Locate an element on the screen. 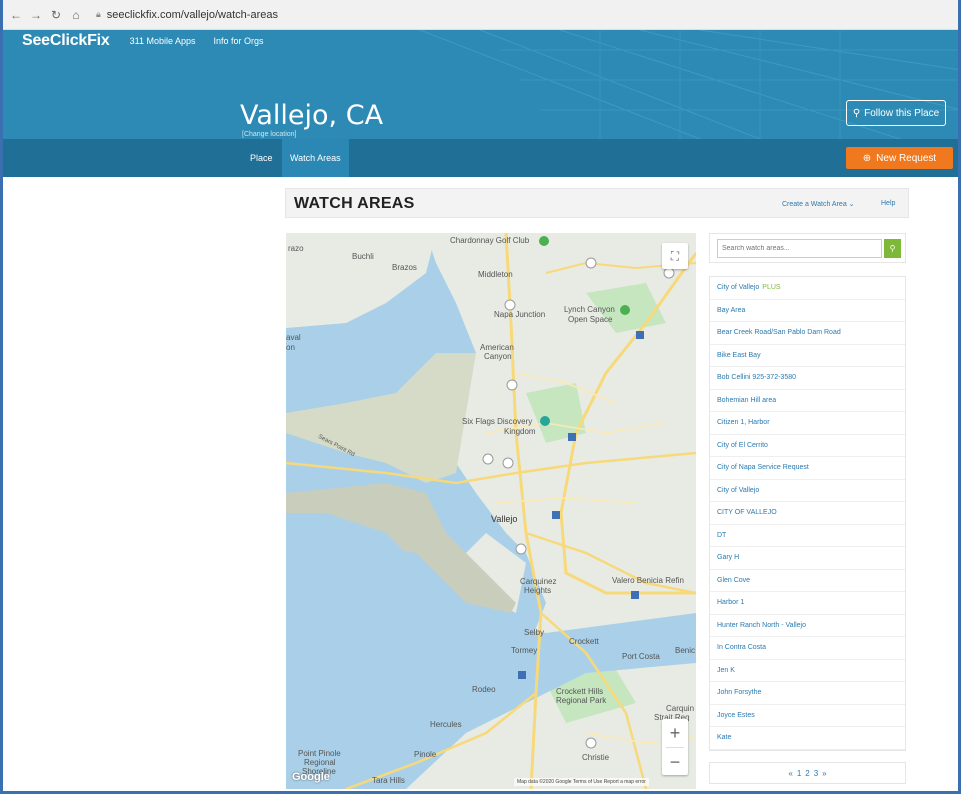  list-item: Citizen 1, Harbor is located at coordinates (807, 423).